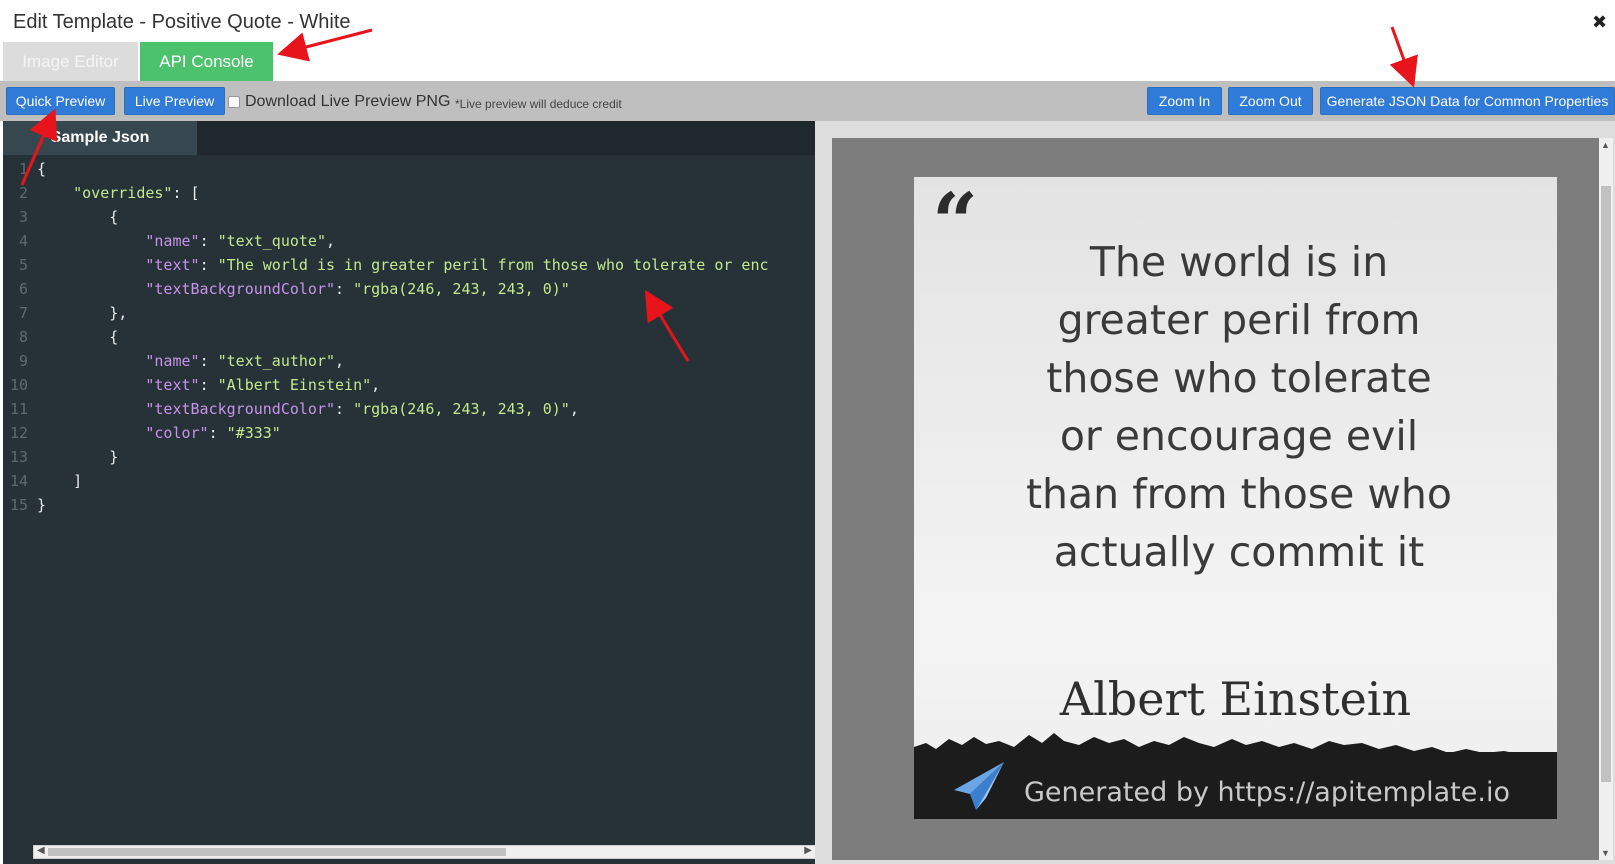 The image size is (1615, 864). Describe the element at coordinates (23, 193) in the screenshot. I see `line-number: 2` at that location.